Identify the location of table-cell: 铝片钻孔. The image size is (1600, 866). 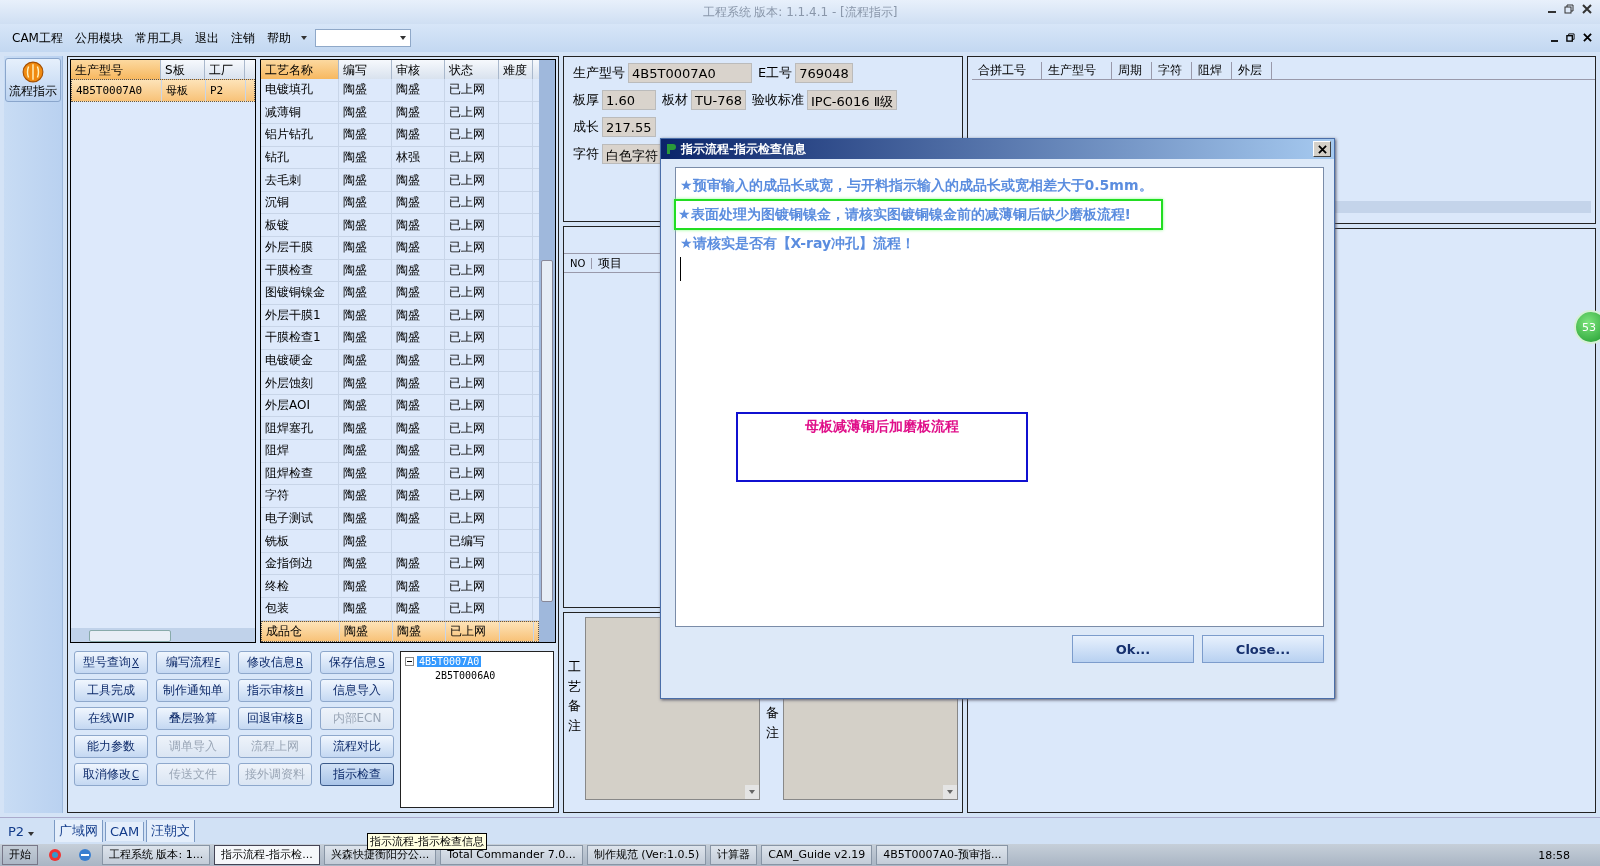
(300, 135).